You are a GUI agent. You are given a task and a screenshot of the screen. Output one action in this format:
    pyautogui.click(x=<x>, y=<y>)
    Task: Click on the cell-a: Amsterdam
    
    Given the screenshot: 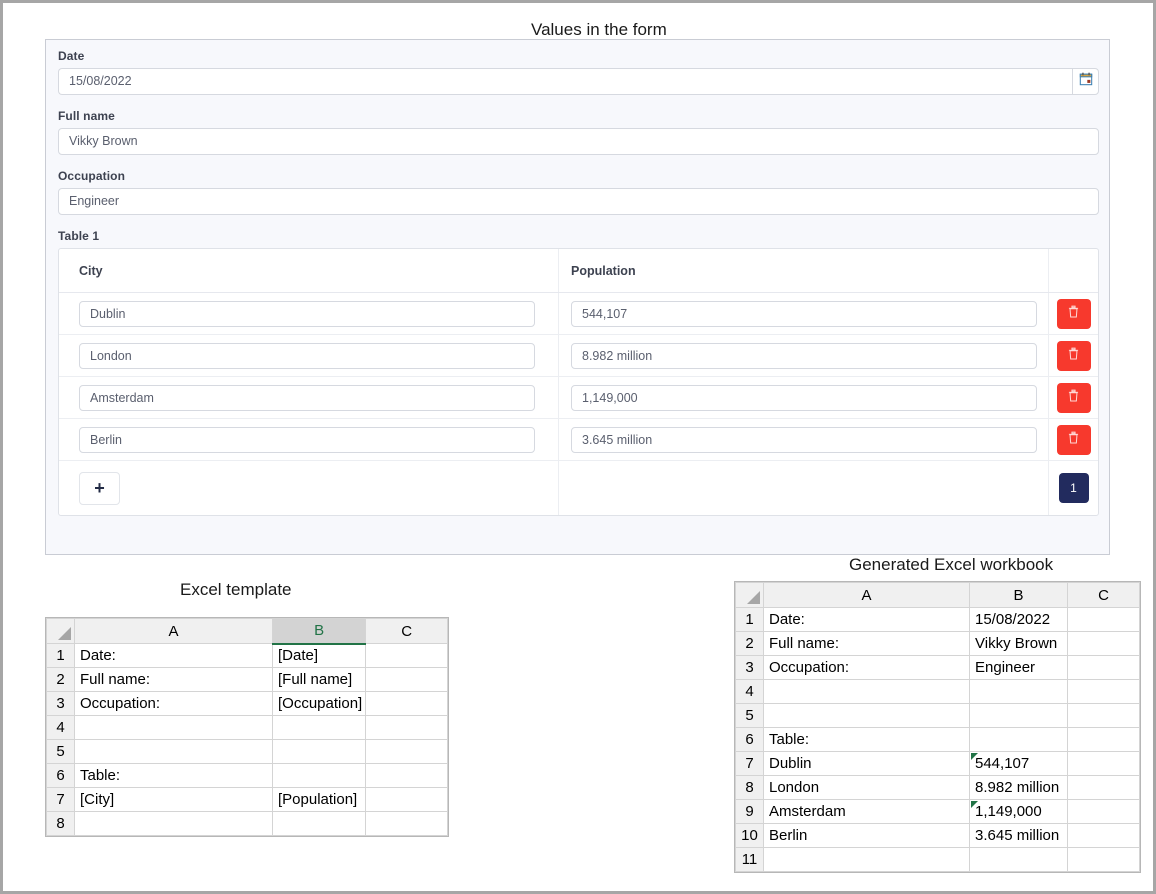 What is the action you would take?
    pyautogui.click(x=866, y=811)
    